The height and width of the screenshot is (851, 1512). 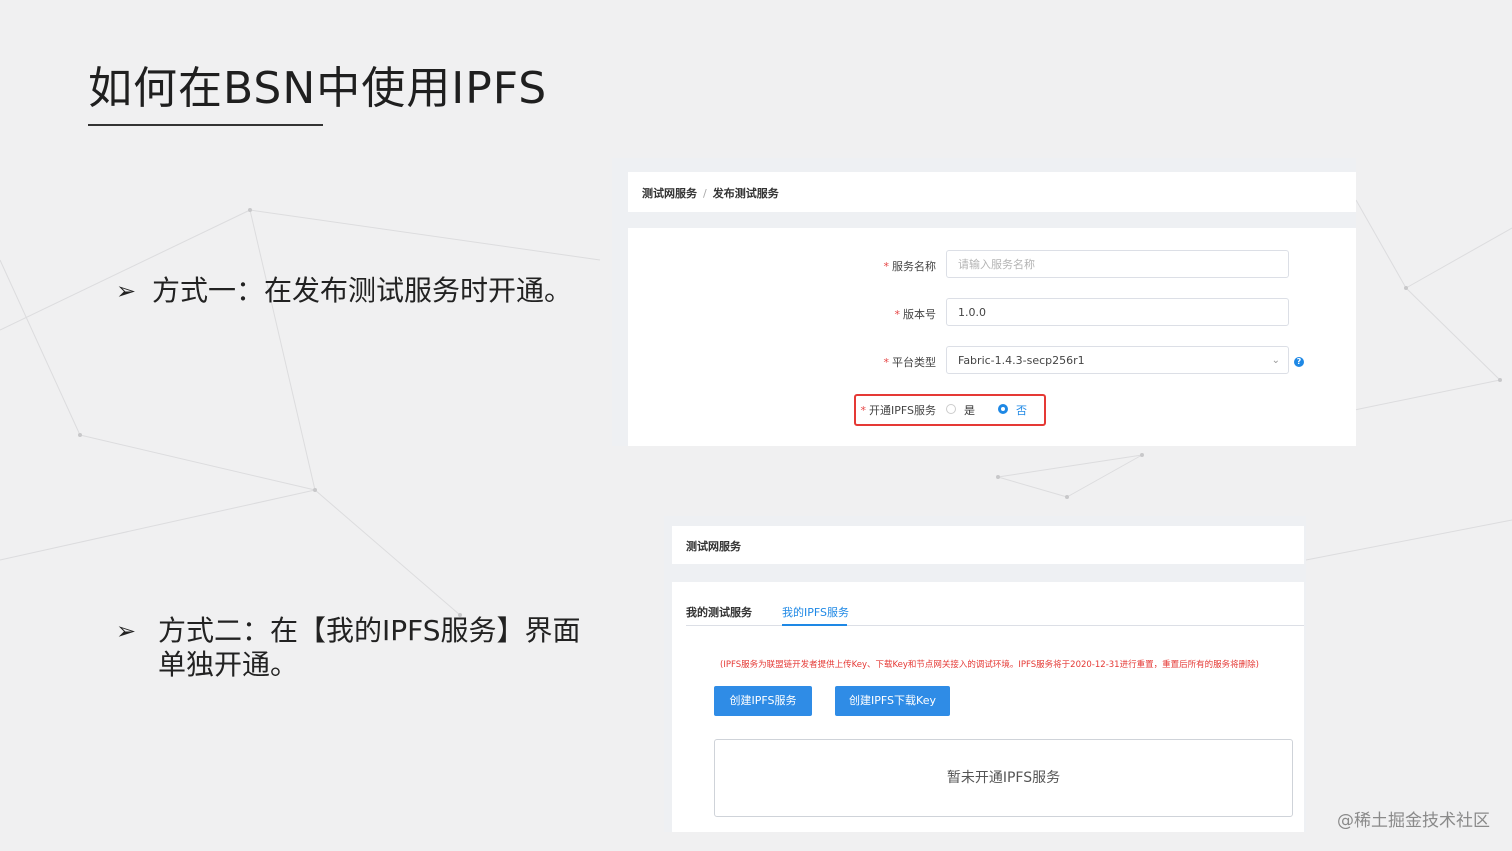 What do you see at coordinates (763, 701) in the screenshot?
I see `create-ipfs-service-button: 创建IPFS服务` at bounding box center [763, 701].